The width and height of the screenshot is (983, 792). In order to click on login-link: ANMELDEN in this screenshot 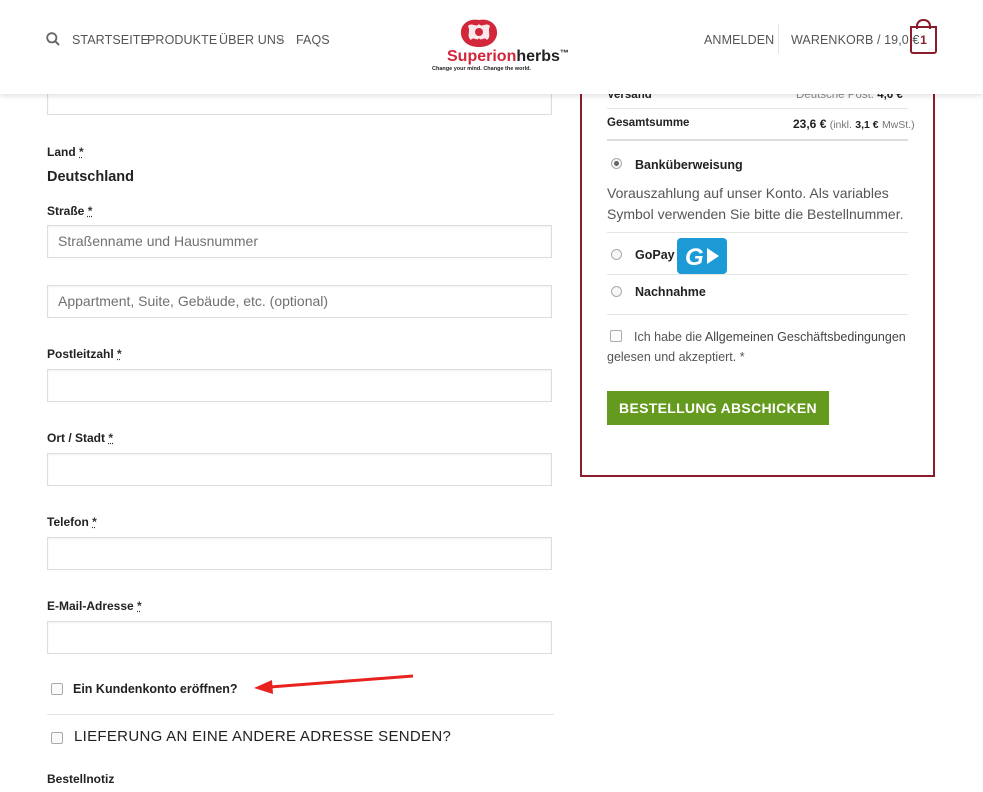, I will do `click(739, 40)`.